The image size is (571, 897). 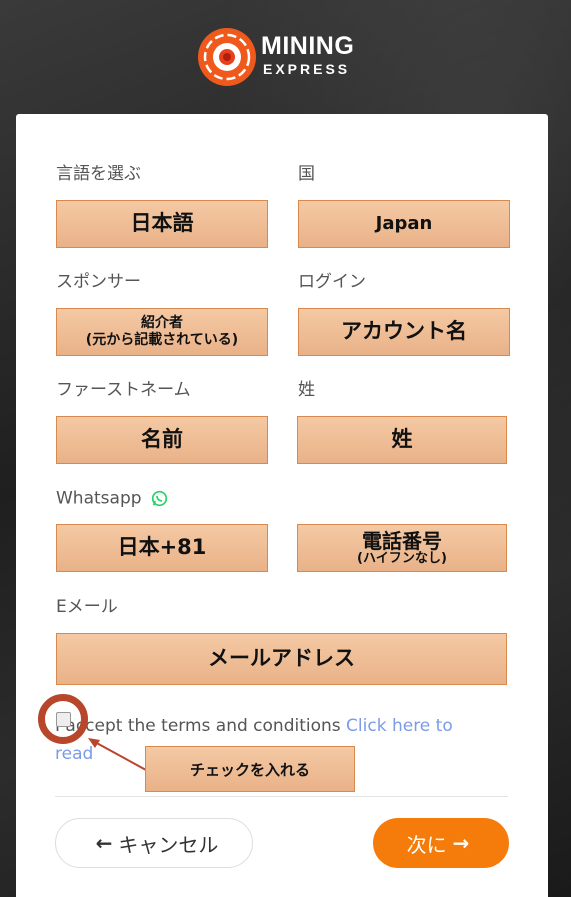 I want to click on cancel-label: キャンセル, so click(x=168, y=844).